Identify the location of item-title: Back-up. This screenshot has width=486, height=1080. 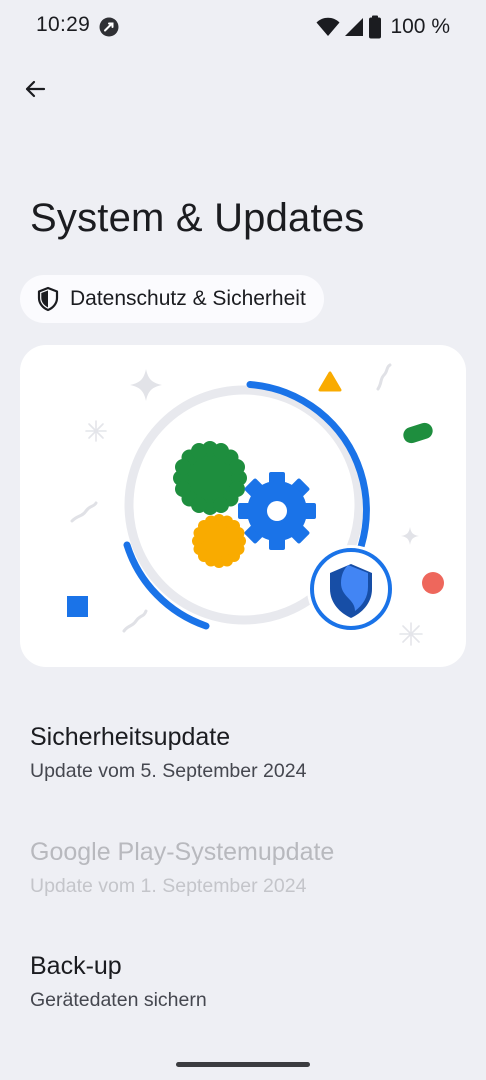
(76, 966).